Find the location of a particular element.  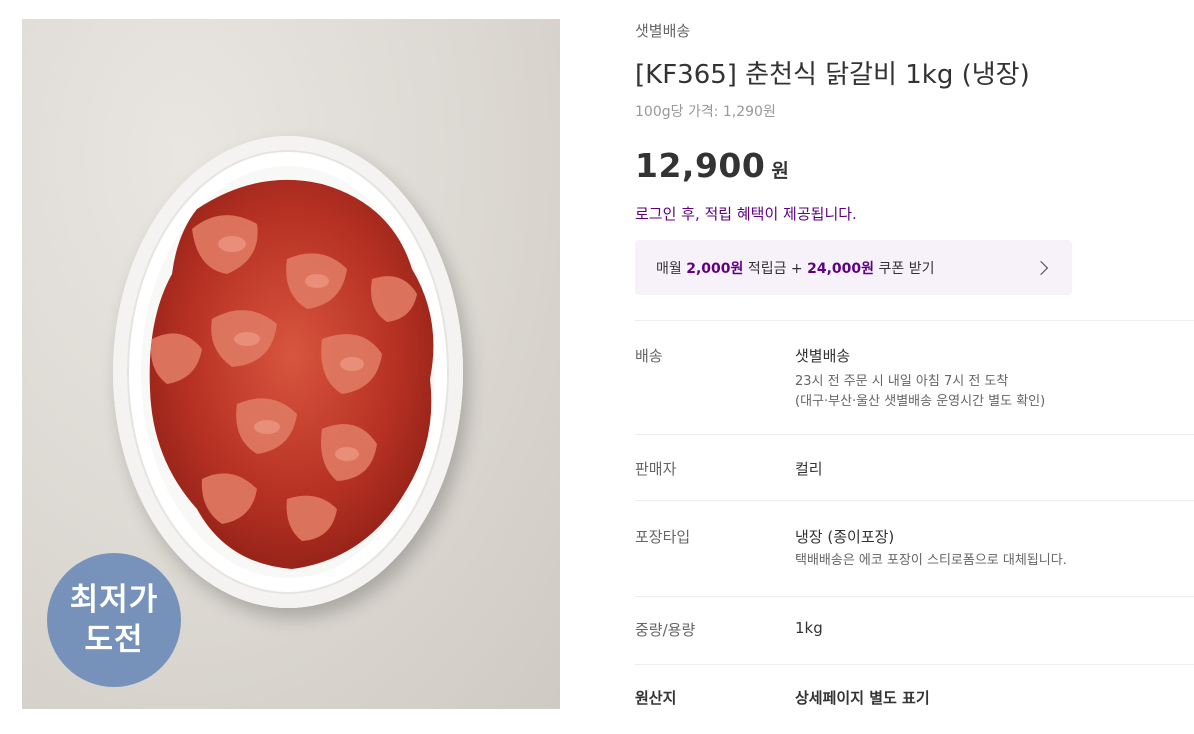

chevron-right-icon is located at coordinates (1041, 267).